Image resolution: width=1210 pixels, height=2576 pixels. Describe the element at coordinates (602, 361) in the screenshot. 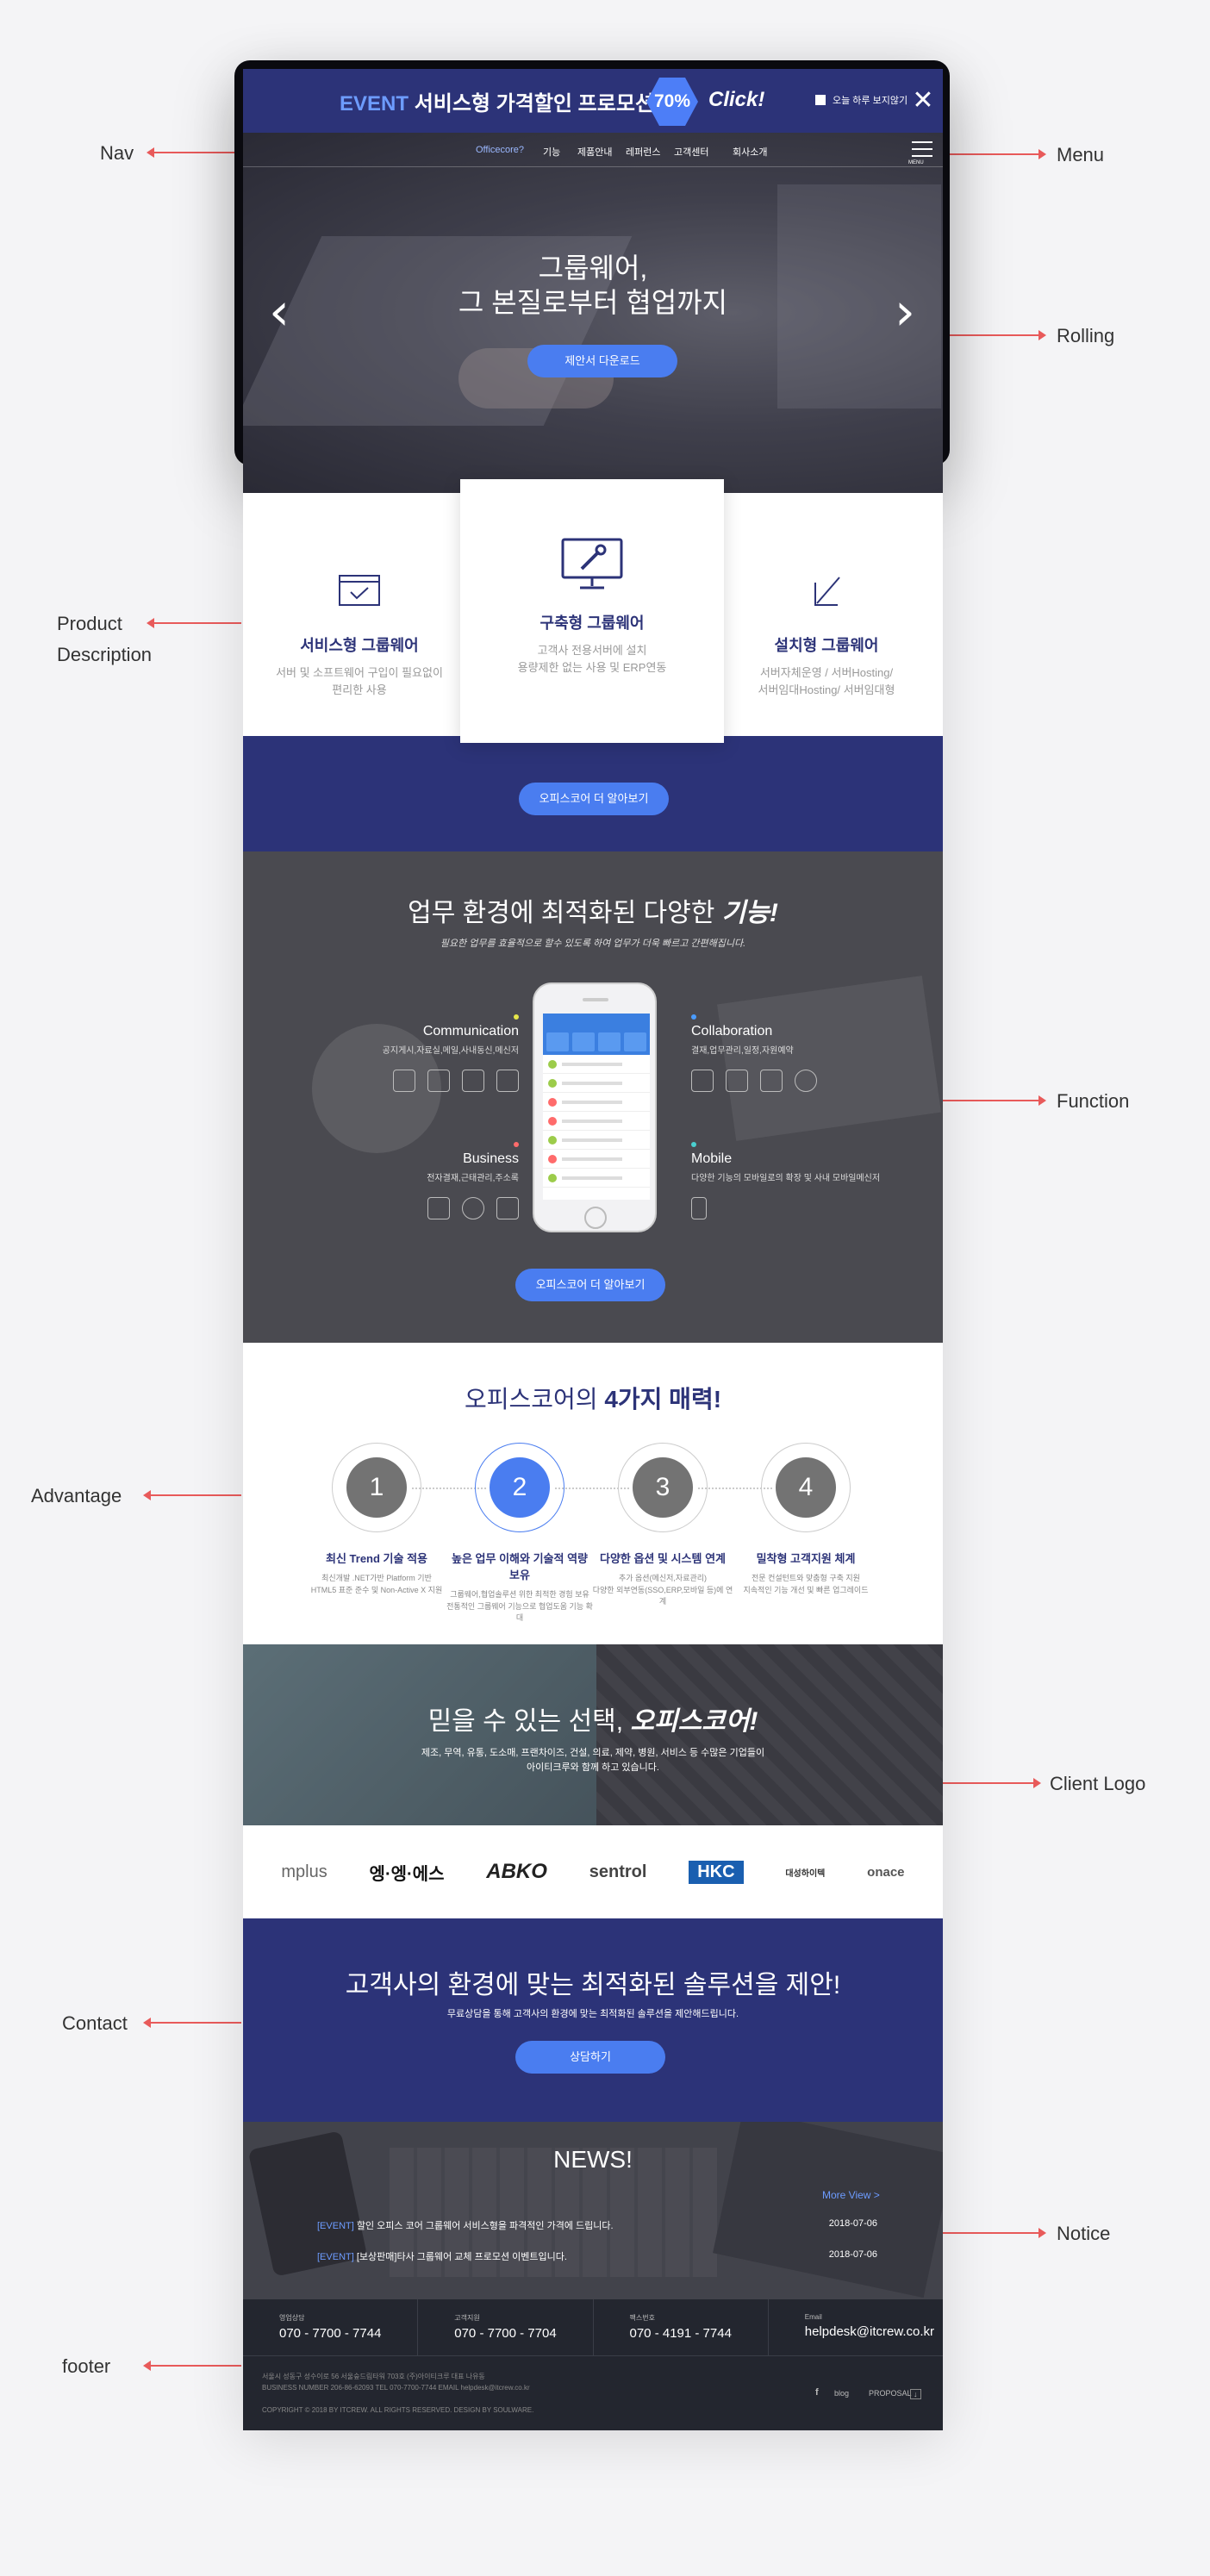

I see `proposal-download-button: 제안서 다운로드` at that location.